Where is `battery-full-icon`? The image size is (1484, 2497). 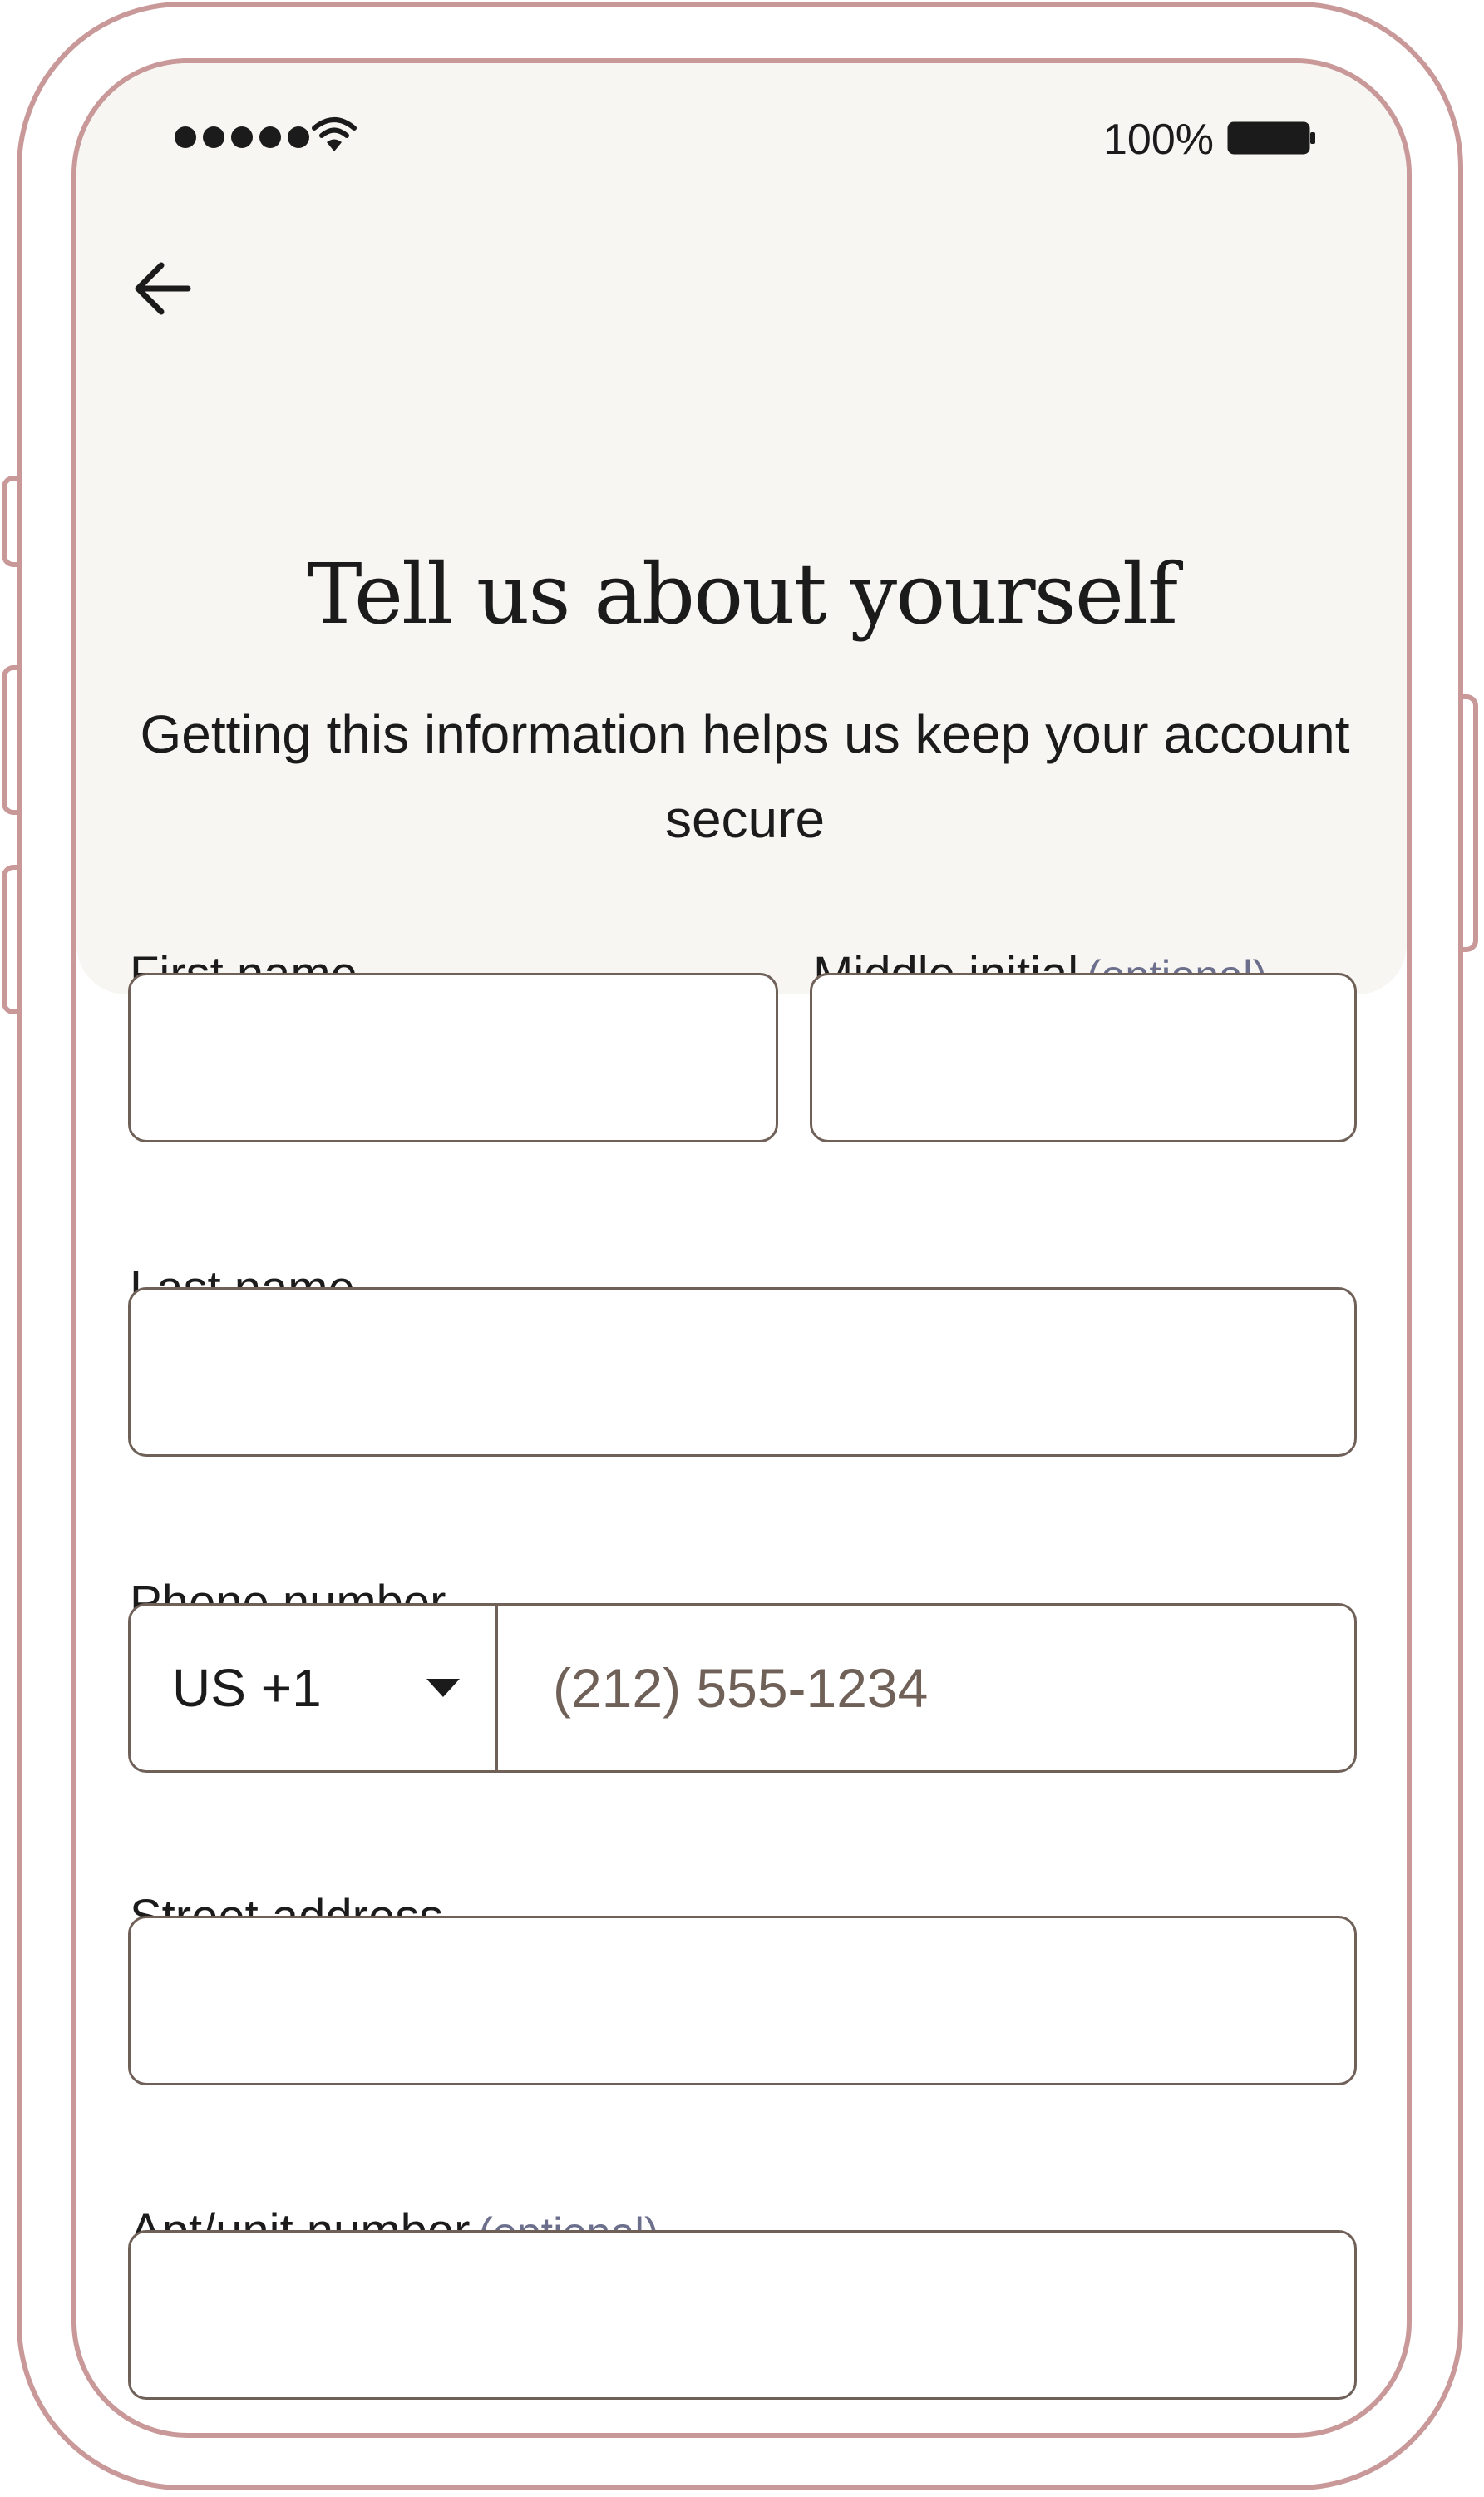
battery-full-icon is located at coordinates (1271, 138).